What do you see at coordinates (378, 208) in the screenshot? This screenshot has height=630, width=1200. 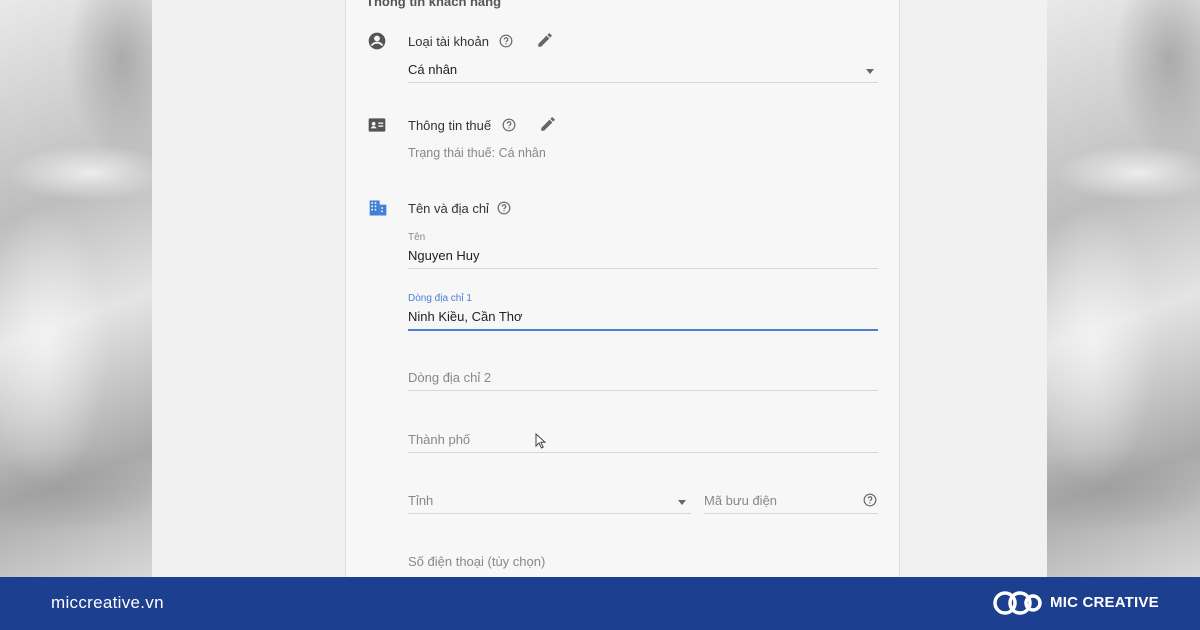 I see `building-icon` at bounding box center [378, 208].